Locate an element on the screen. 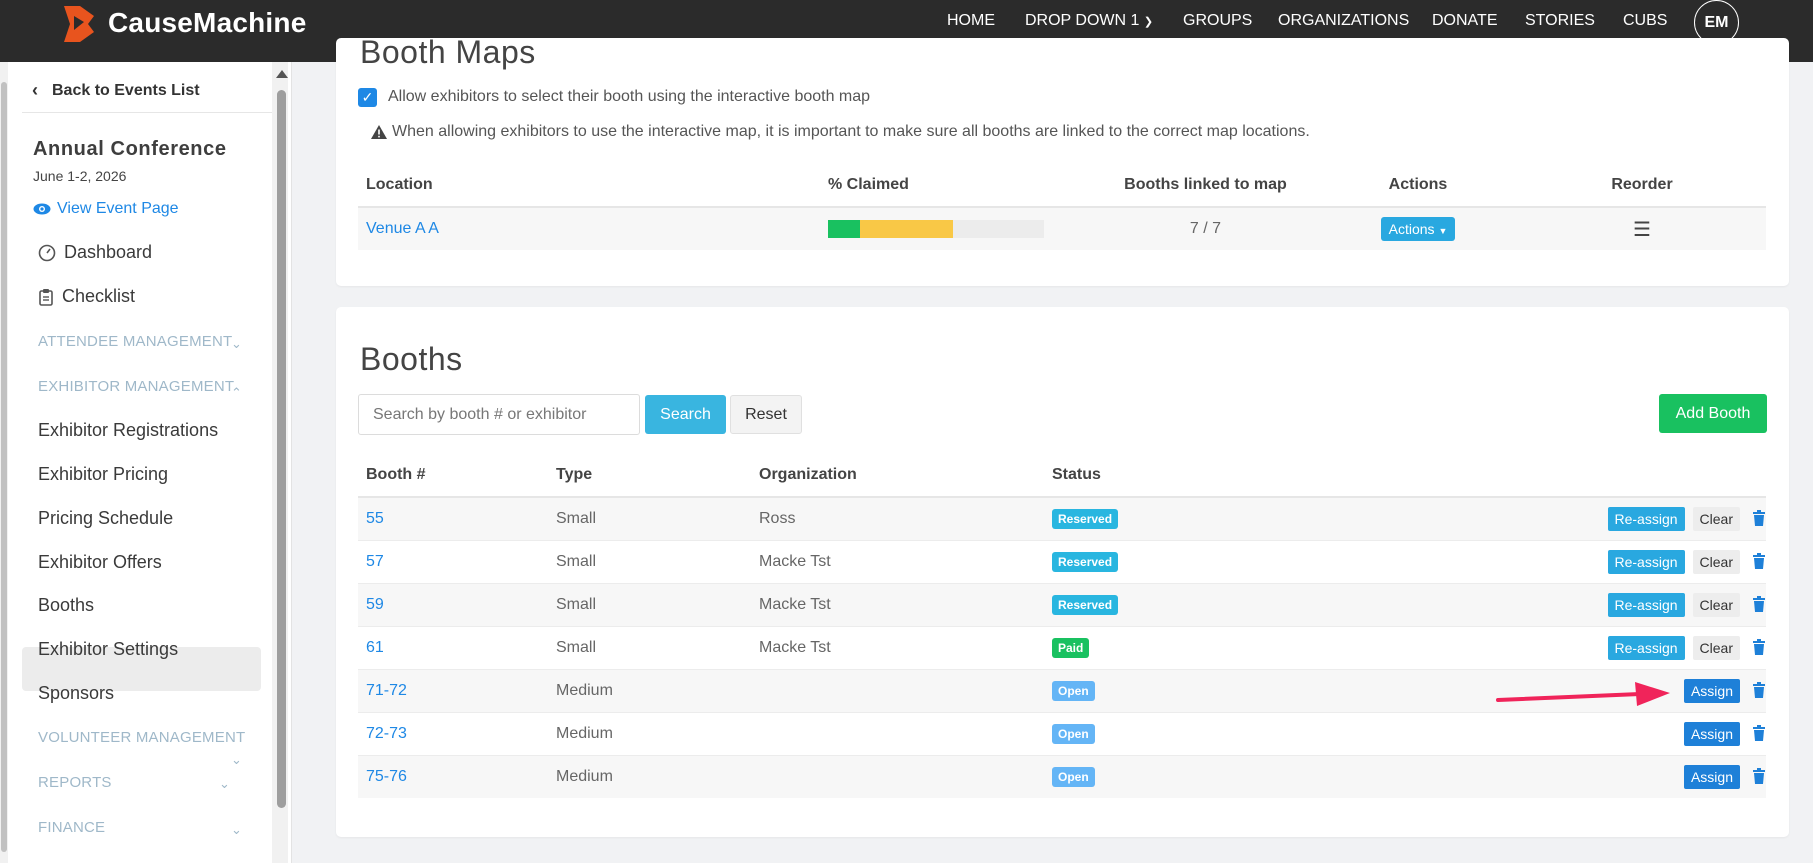 The width and height of the screenshot is (1813, 863). status-badge: Paid is located at coordinates (1071, 647).